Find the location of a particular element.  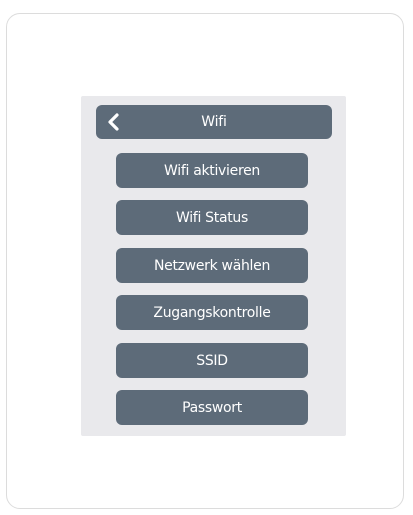

wifi-status-label: Wifi Status is located at coordinates (211, 217).